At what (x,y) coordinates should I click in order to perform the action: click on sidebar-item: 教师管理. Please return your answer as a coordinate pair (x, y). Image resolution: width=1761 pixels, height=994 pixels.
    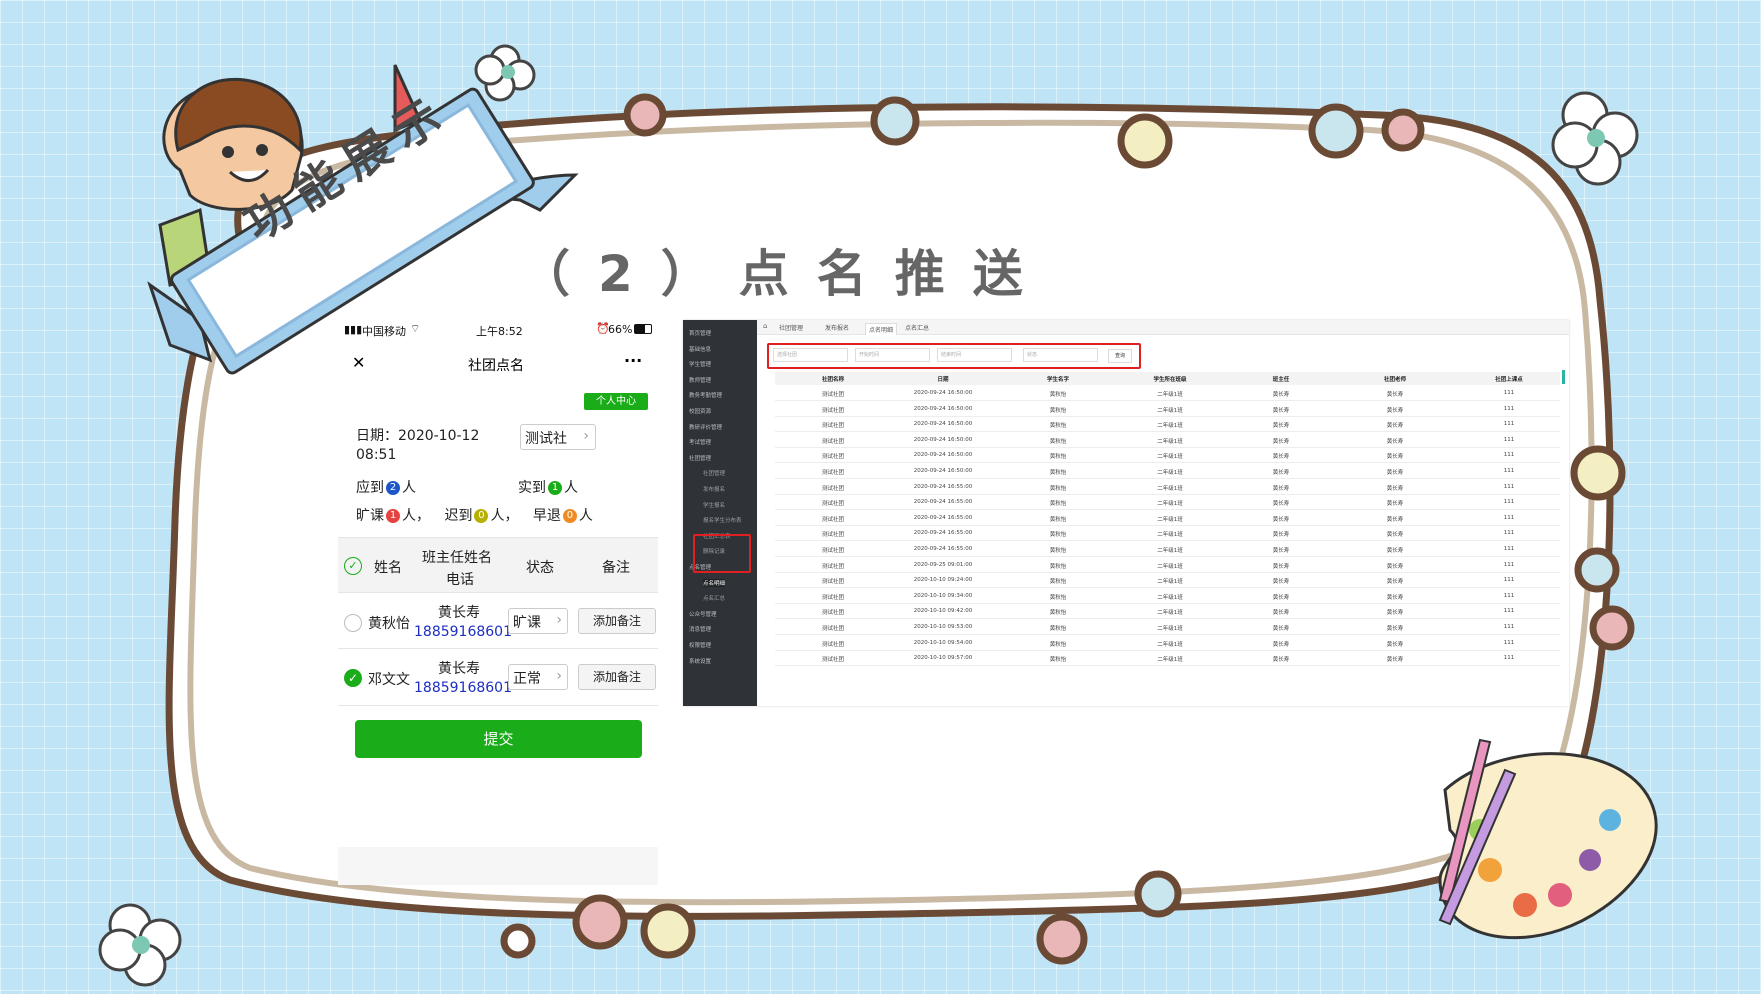
    Looking at the image, I should click on (700, 380).